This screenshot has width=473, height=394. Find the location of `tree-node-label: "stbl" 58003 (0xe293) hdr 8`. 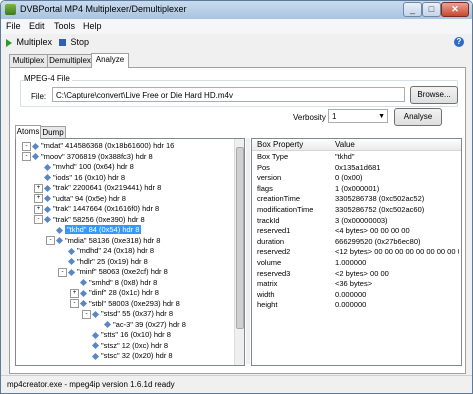

tree-node-label: "stbl" 58003 (0xe293) hdr 8 is located at coordinates (134, 303).